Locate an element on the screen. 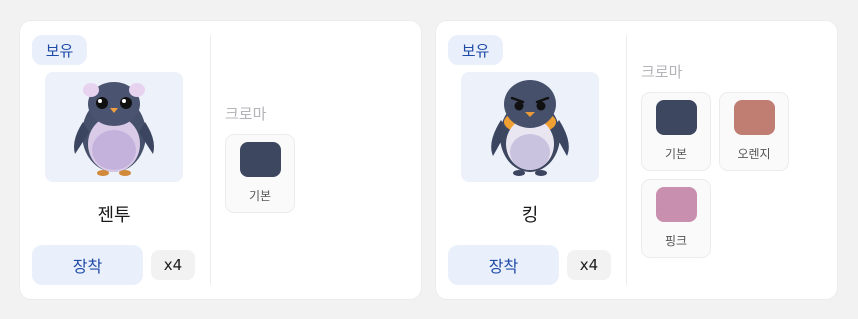 The image size is (858, 319). chroma-label: 핑크 is located at coordinates (676, 241).